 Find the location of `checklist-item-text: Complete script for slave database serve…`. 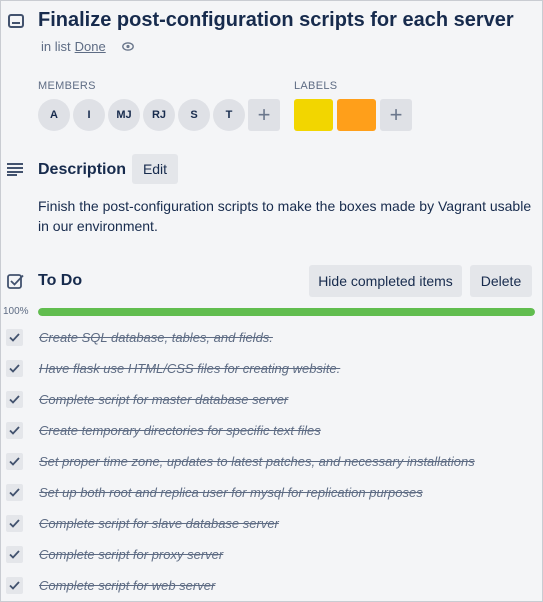

checklist-item-text: Complete script for slave database serve… is located at coordinates (159, 523).